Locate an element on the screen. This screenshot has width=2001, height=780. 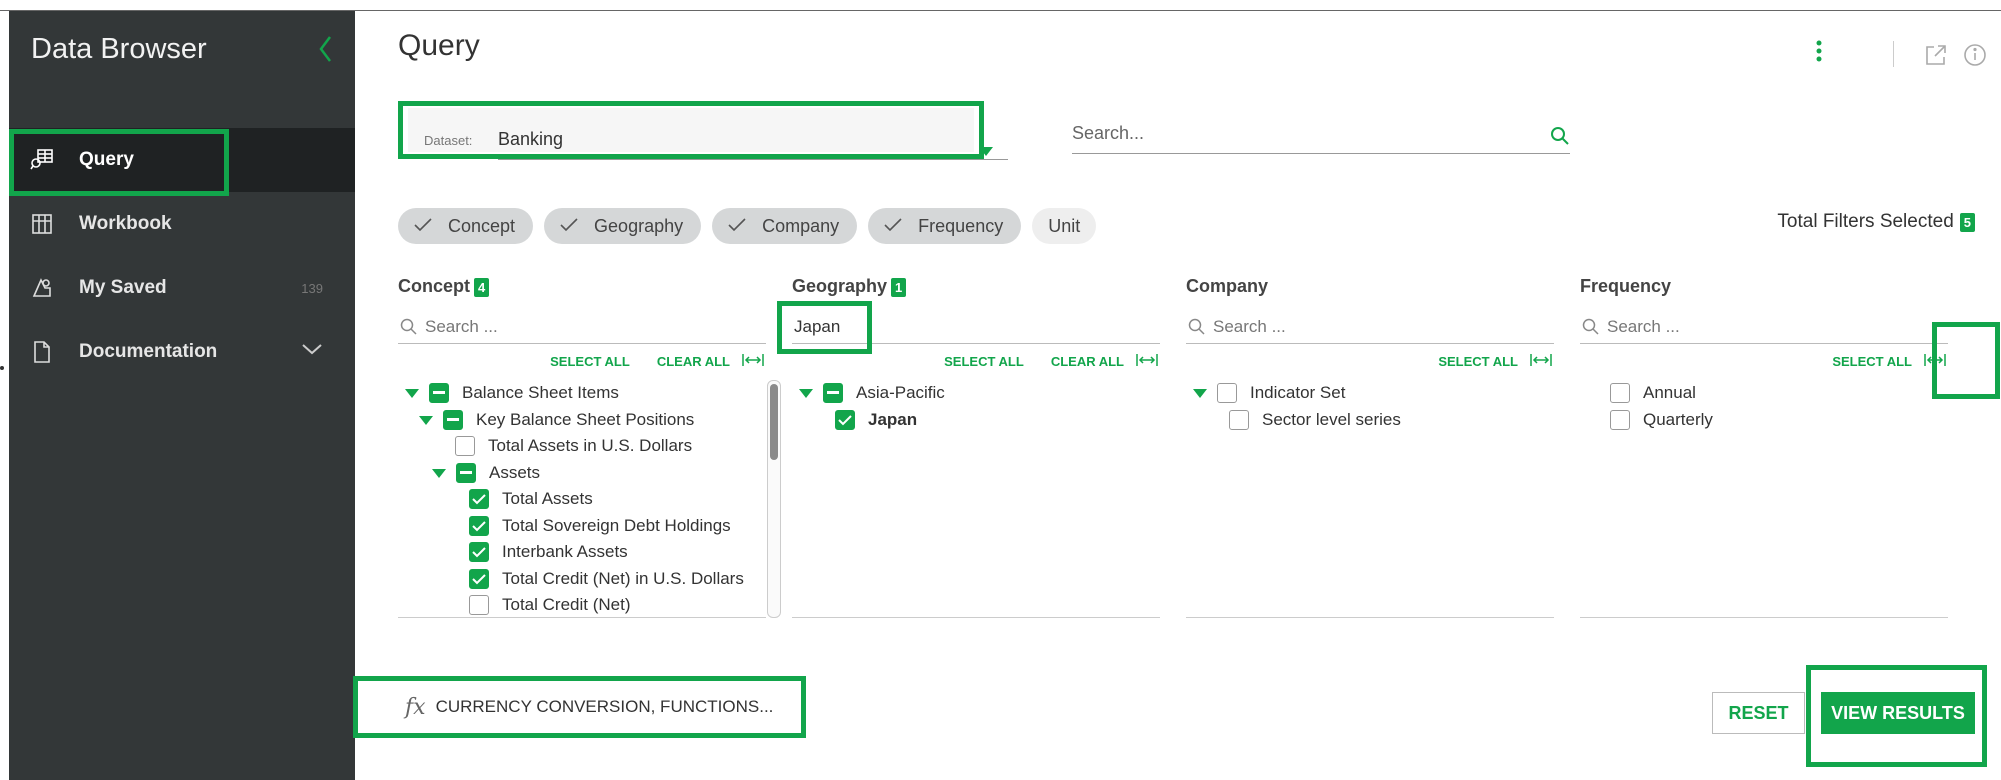
dataset-selector: Dataset: Banking is located at coordinates (703, 130).